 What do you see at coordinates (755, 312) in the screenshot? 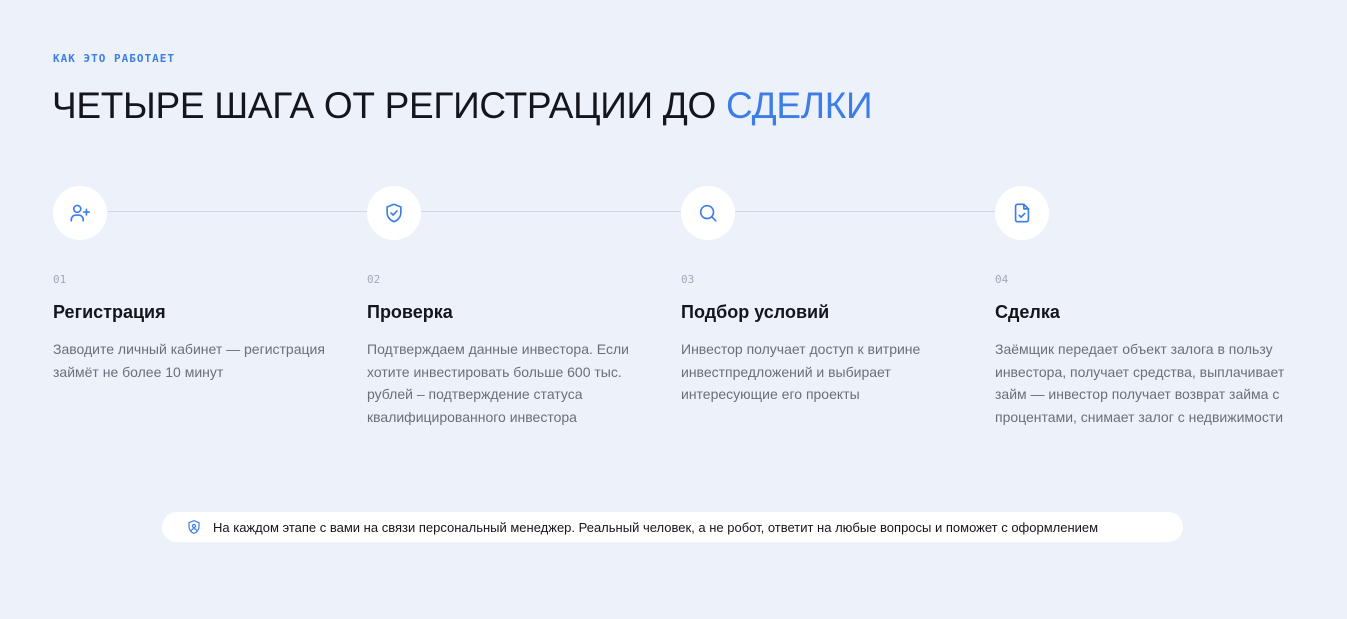
I see `step-title: Подбор условий` at bounding box center [755, 312].